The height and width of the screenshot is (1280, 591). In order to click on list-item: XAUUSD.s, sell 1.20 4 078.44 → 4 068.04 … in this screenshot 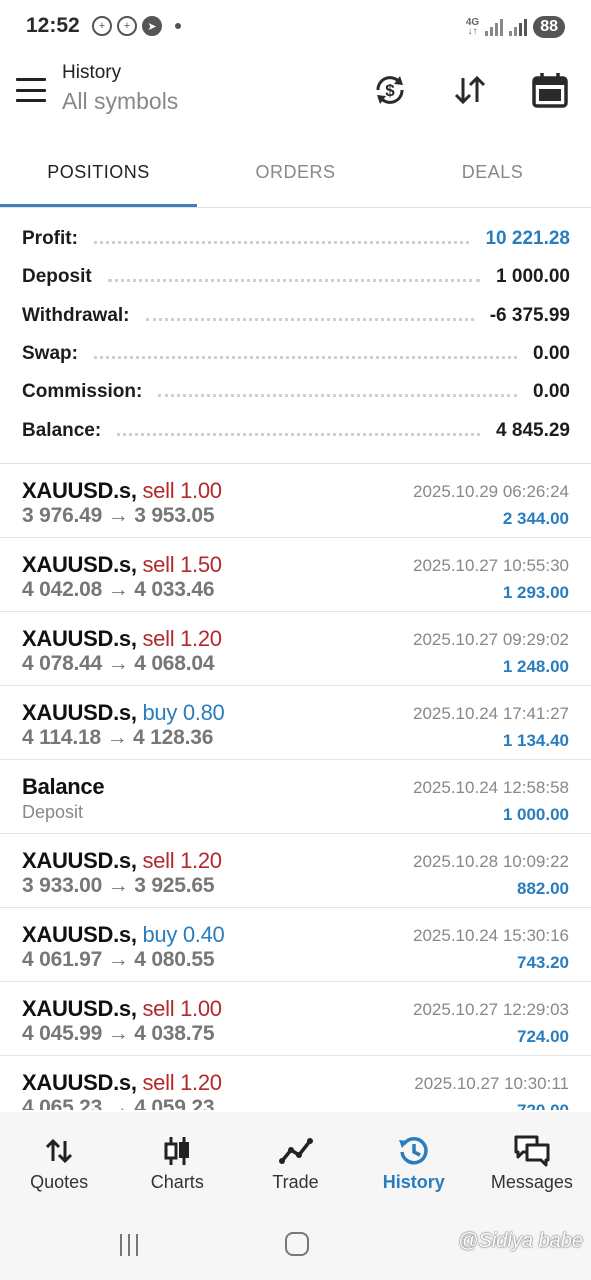, I will do `click(295, 649)`.